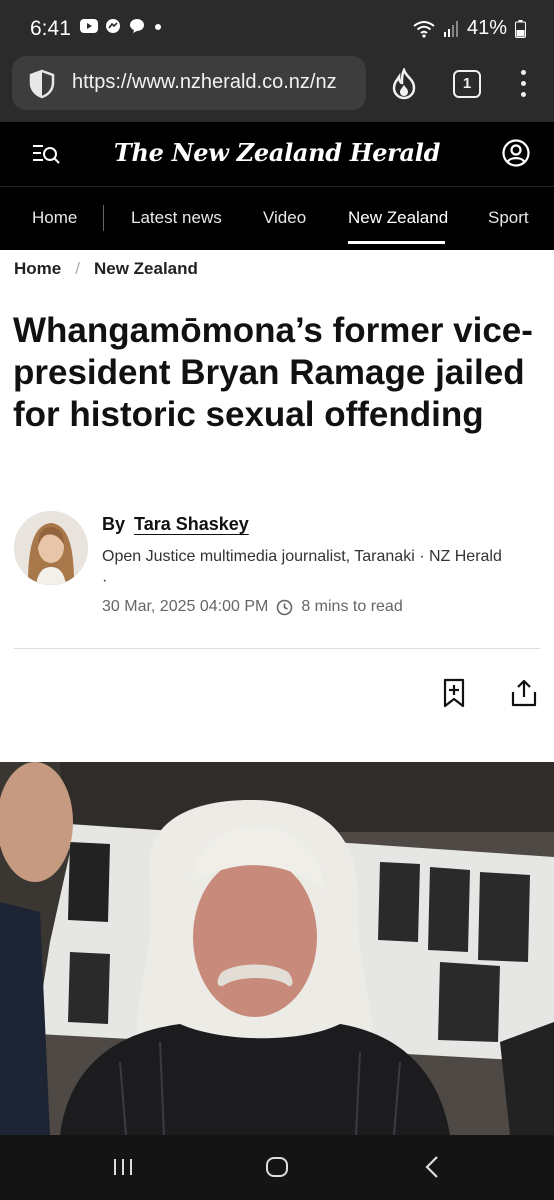 The width and height of the screenshot is (554, 1200). I want to click on meta-divider, so click(277, 648).